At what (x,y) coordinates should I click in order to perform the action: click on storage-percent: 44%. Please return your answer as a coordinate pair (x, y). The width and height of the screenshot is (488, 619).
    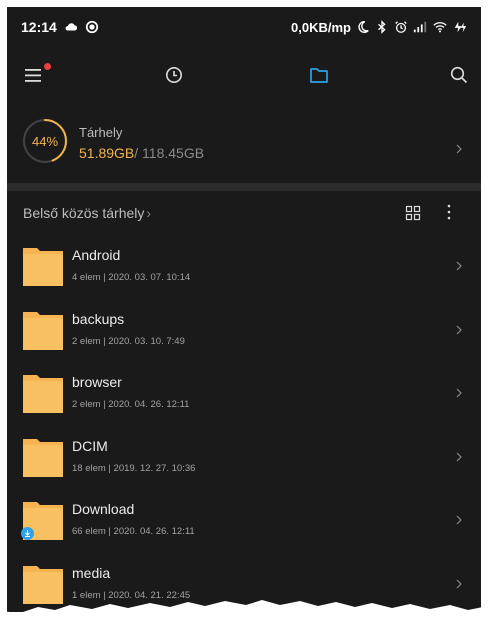
    Looking at the image, I should click on (45, 141).